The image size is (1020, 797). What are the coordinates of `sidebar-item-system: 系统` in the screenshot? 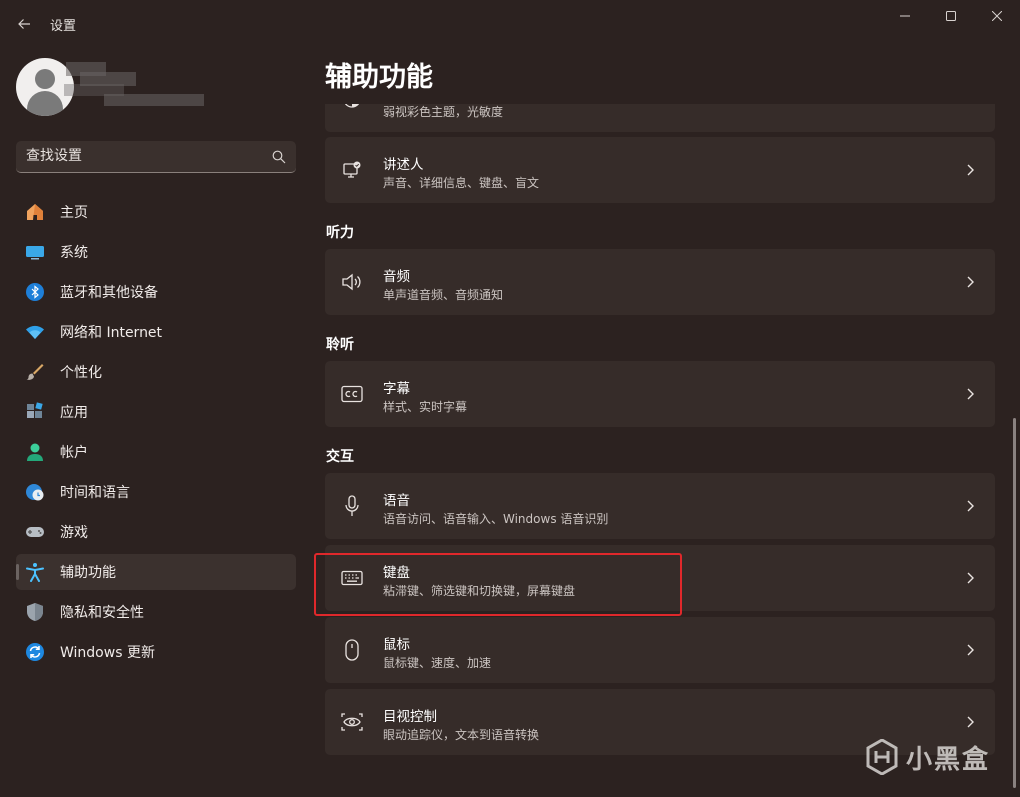 It's located at (156, 252).